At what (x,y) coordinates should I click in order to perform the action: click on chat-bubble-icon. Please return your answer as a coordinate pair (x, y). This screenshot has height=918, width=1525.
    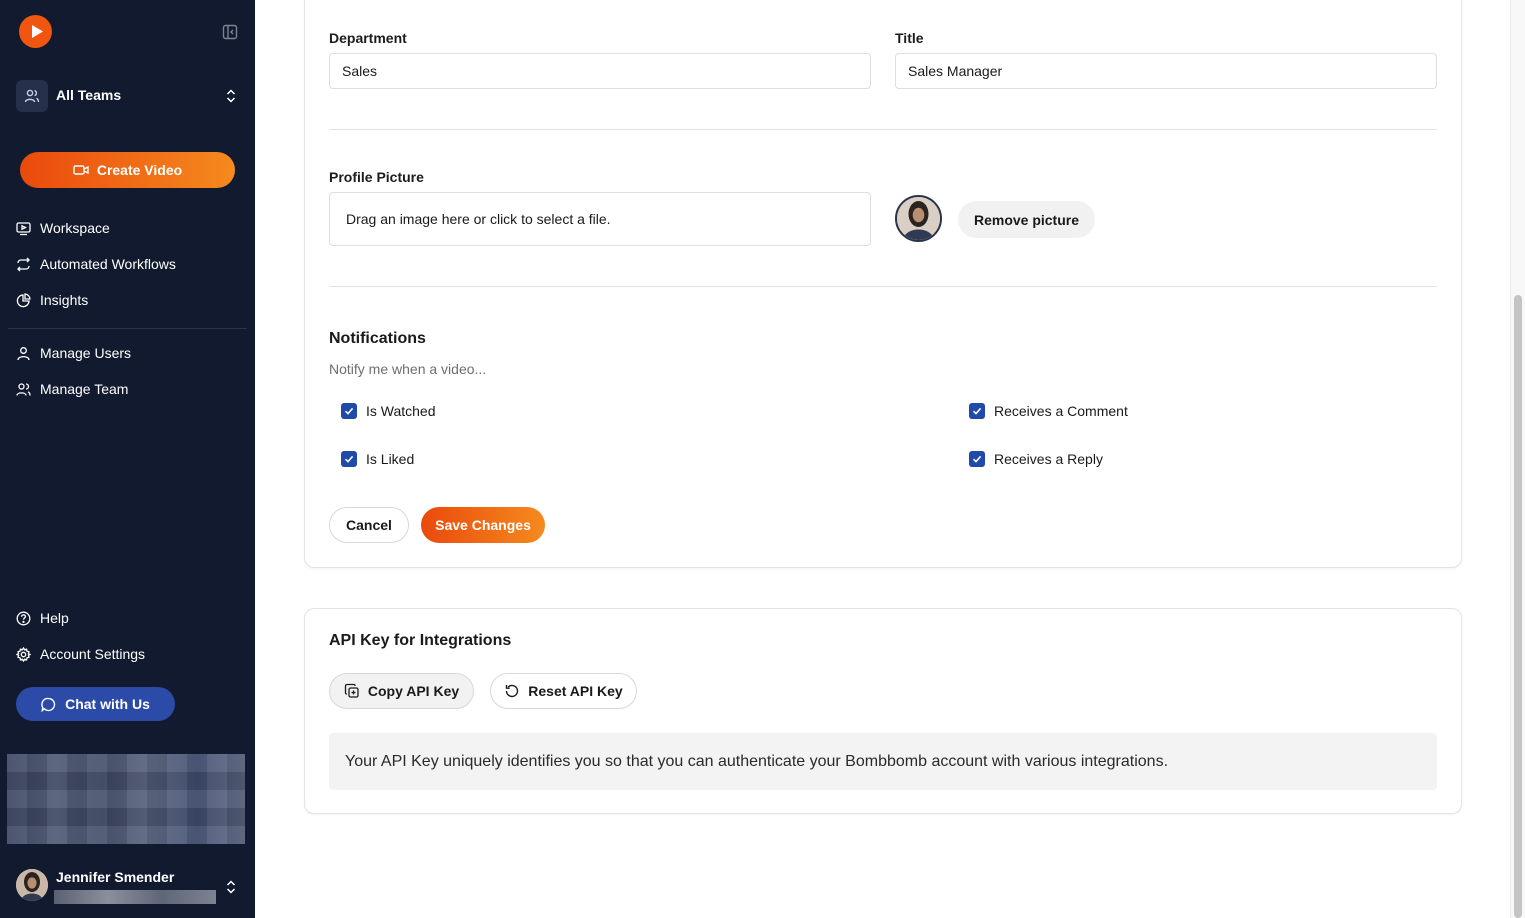
    Looking at the image, I should click on (48, 704).